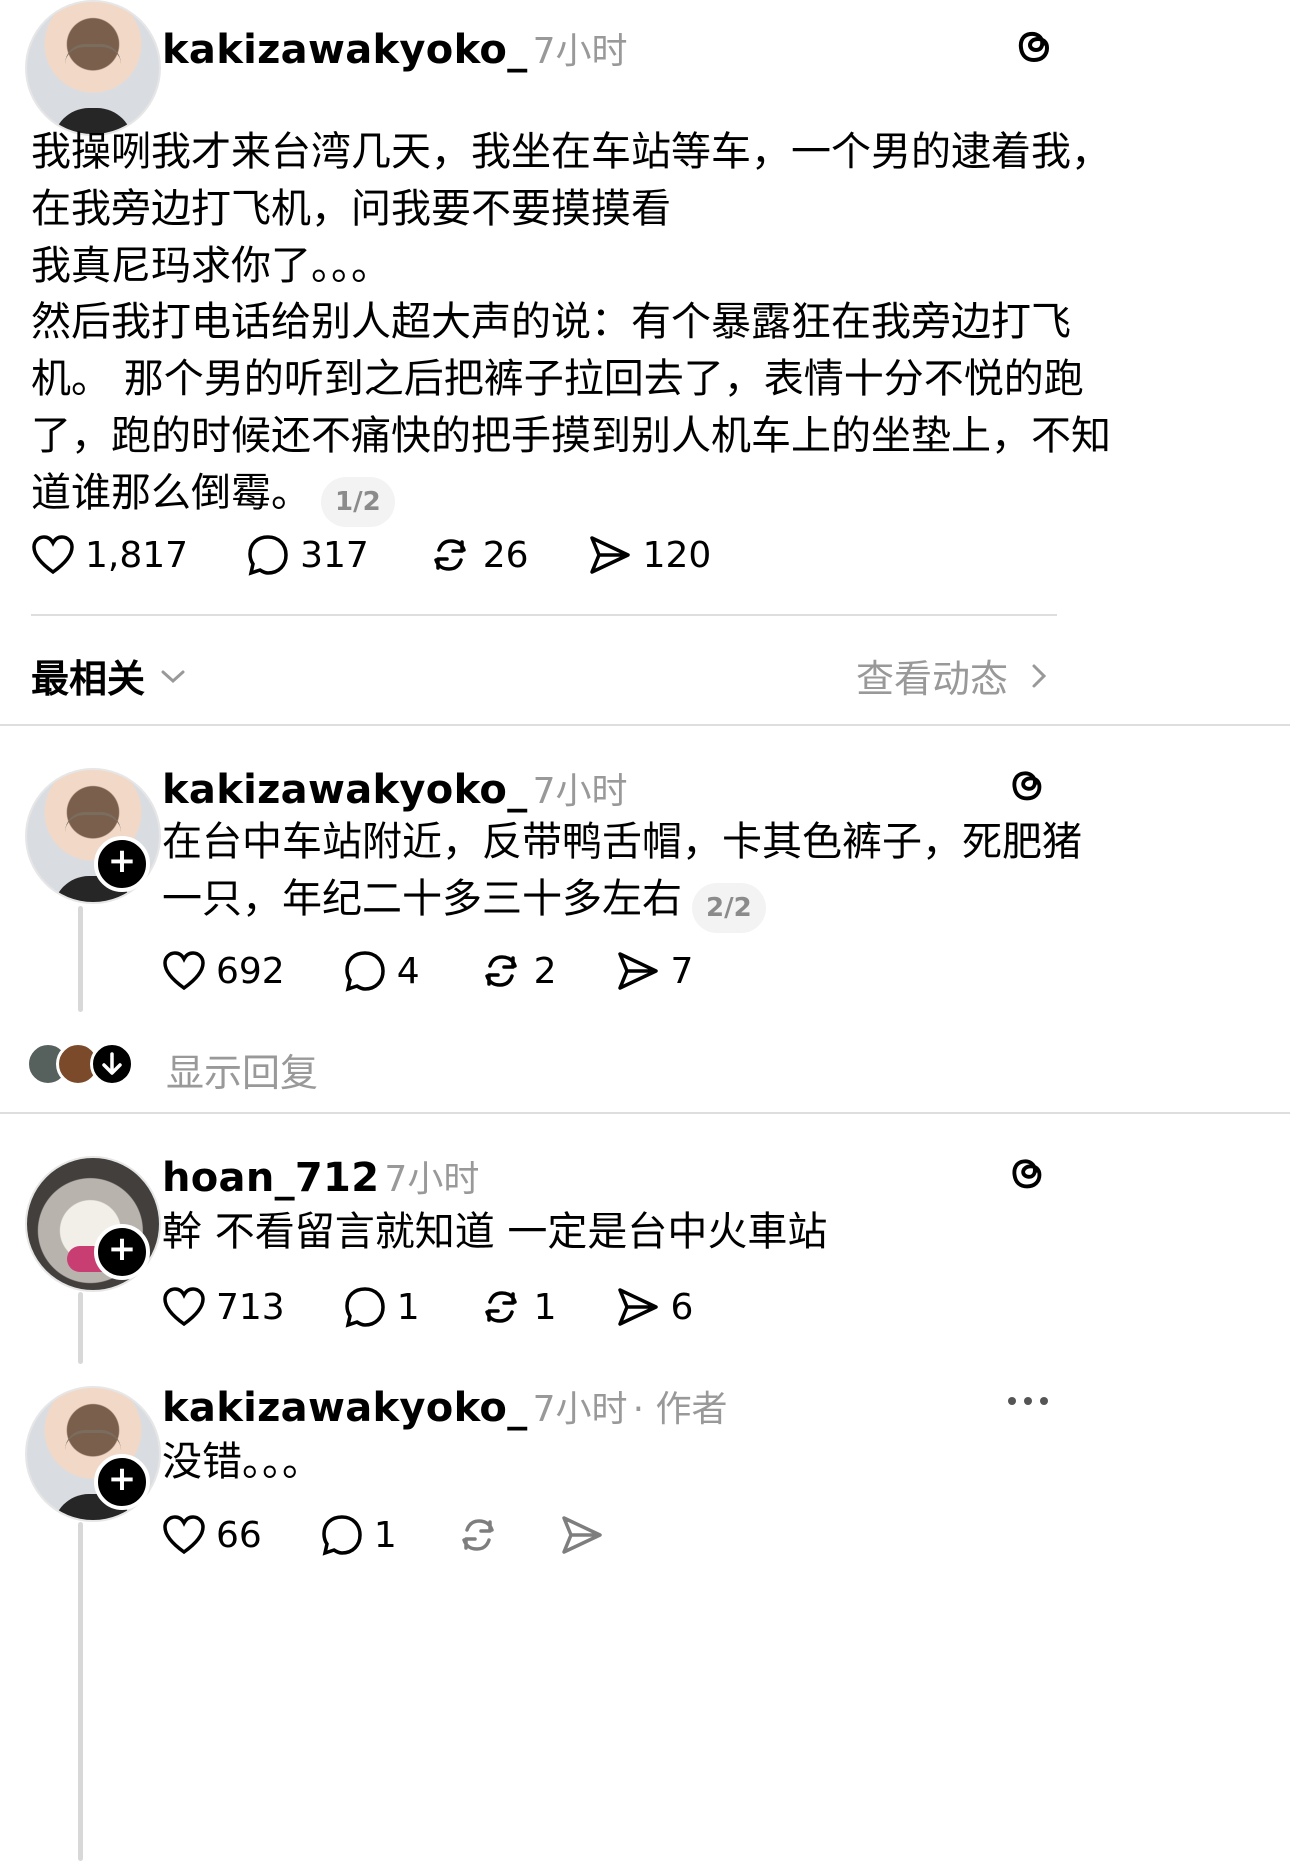  I want to click on sort-dropdown: 最相关, so click(110, 675).